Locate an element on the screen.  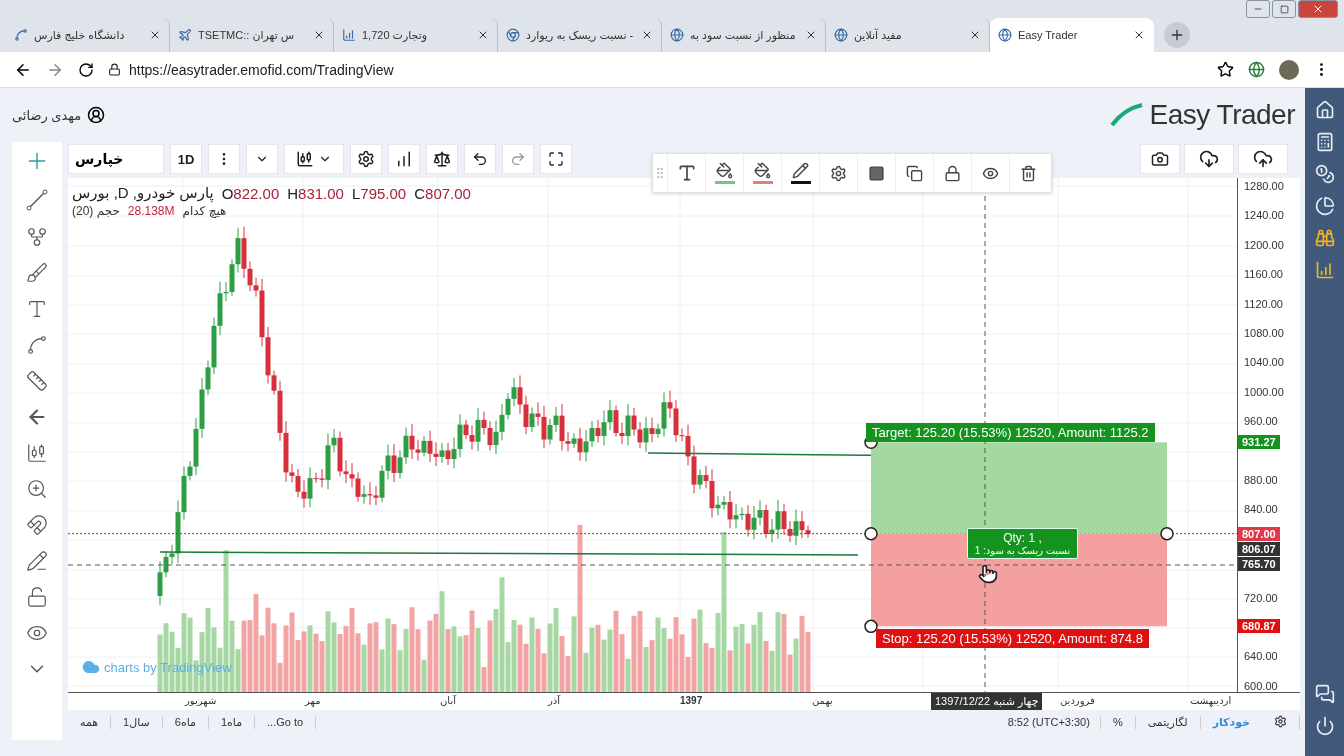
save-button is located at coordinates (1263, 159).